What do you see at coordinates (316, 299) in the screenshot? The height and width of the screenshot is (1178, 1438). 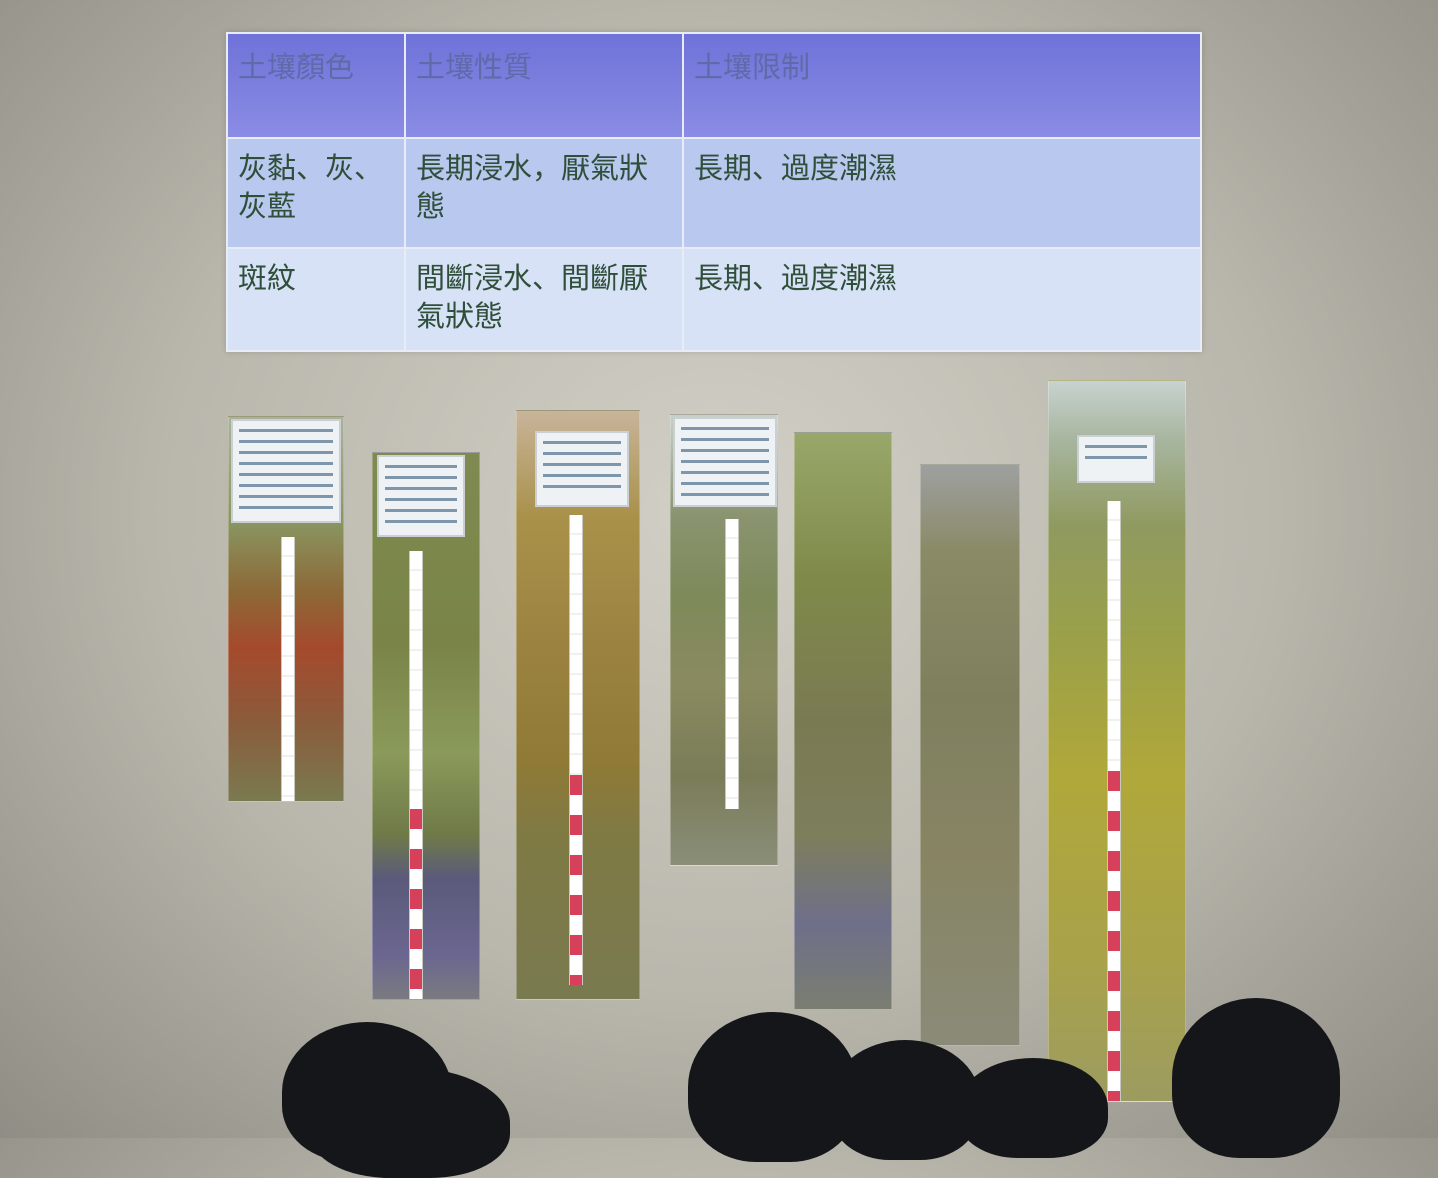 I see `cell-color: 斑紋` at bounding box center [316, 299].